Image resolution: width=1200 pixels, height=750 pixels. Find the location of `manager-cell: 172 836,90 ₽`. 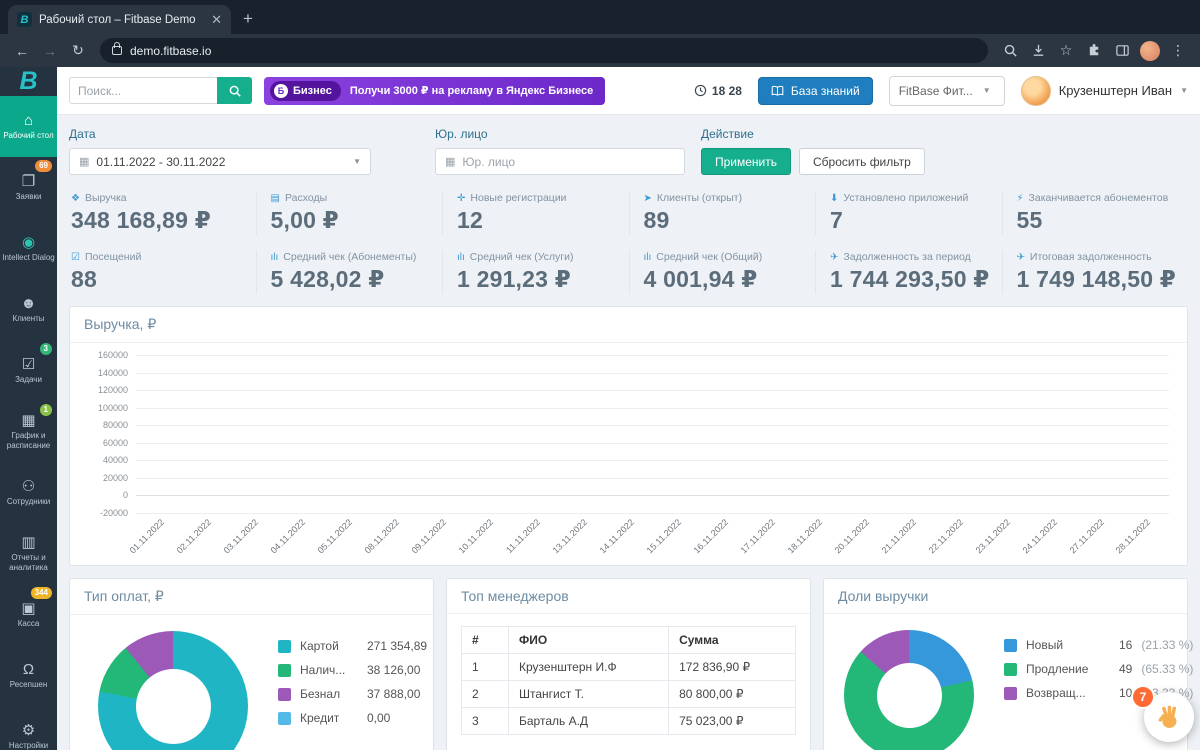

manager-cell: 172 836,90 ₽ is located at coordinates (732, 667).